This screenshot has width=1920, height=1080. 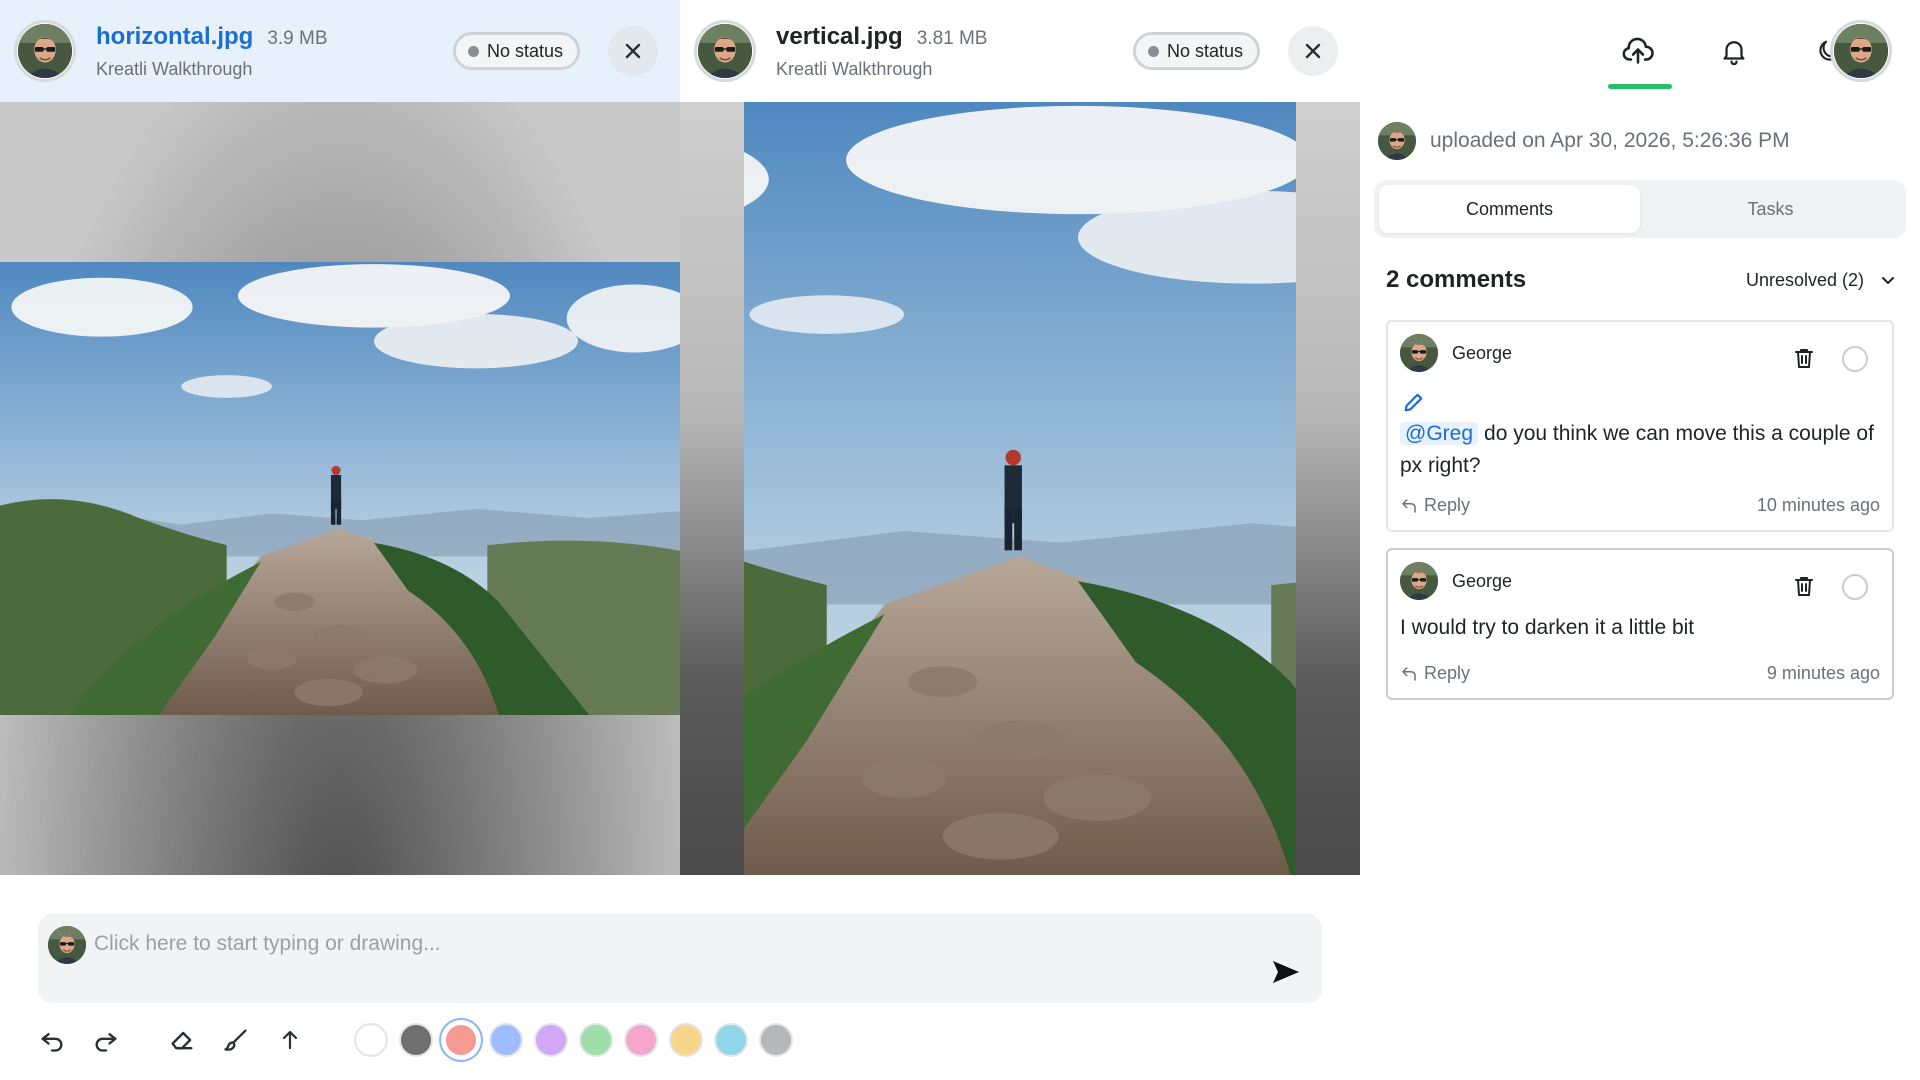 I want to click on send-button, so click(x=1286, y=972).